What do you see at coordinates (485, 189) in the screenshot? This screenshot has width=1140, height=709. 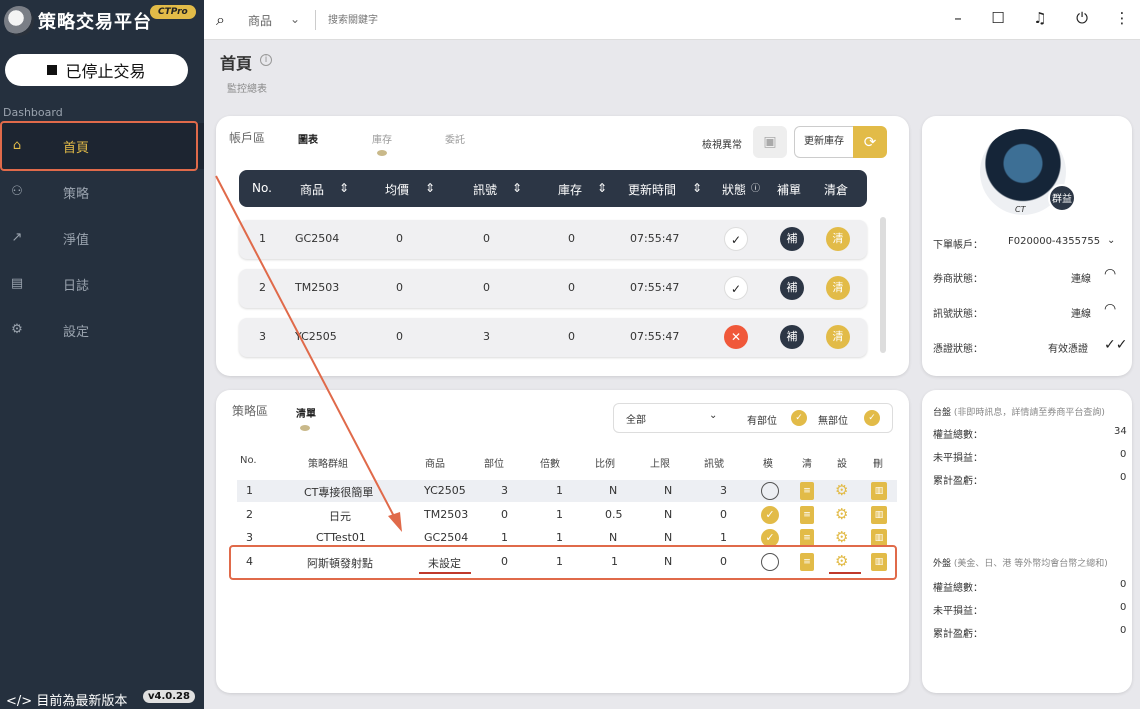 I see `col-signal: 訊號` at bounding box center [485, 189].